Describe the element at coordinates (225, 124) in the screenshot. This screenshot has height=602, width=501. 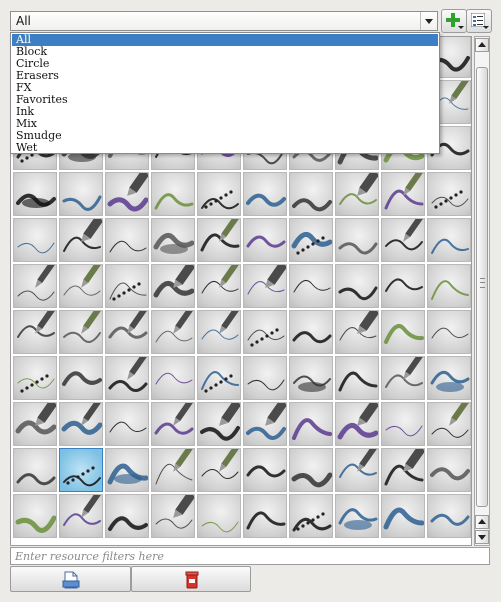
I see `tag-option-mix: Mix` at that location.